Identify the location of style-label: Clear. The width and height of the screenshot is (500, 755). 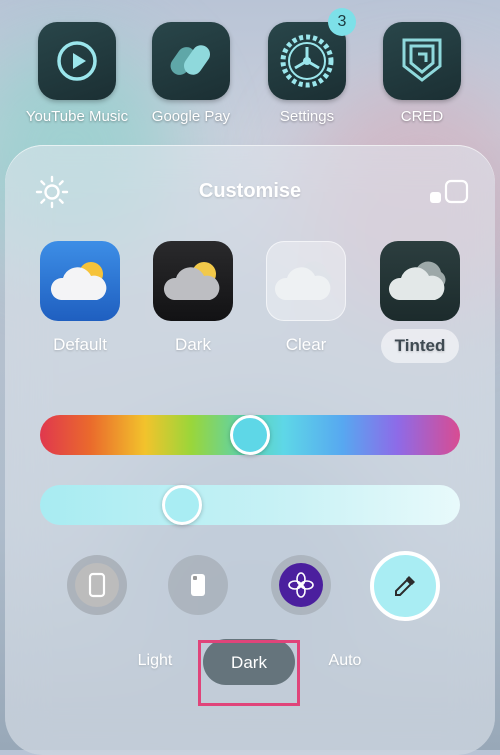
(306, 344).